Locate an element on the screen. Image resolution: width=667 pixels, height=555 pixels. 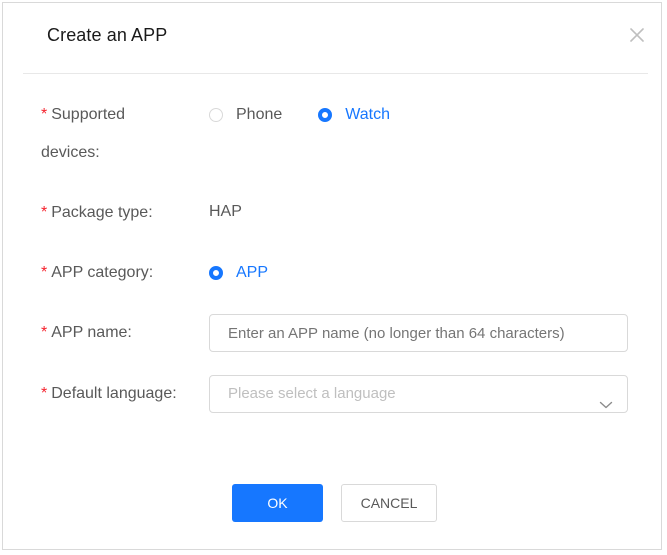
package-type-label-text: Package type: is located at coordinates (102, 212).